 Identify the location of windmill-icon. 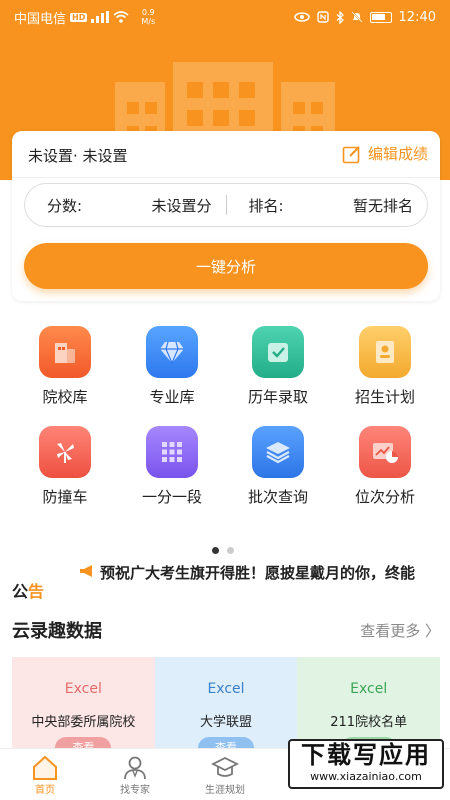
(65, 452).